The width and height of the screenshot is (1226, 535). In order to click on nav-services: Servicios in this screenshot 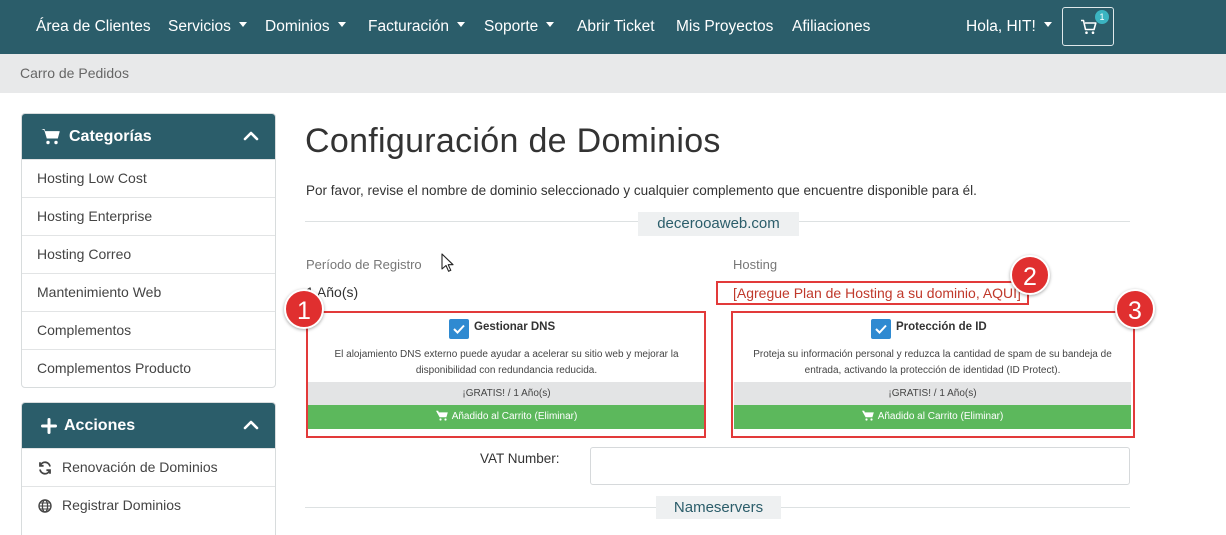, I will do `click(207, 27)`.